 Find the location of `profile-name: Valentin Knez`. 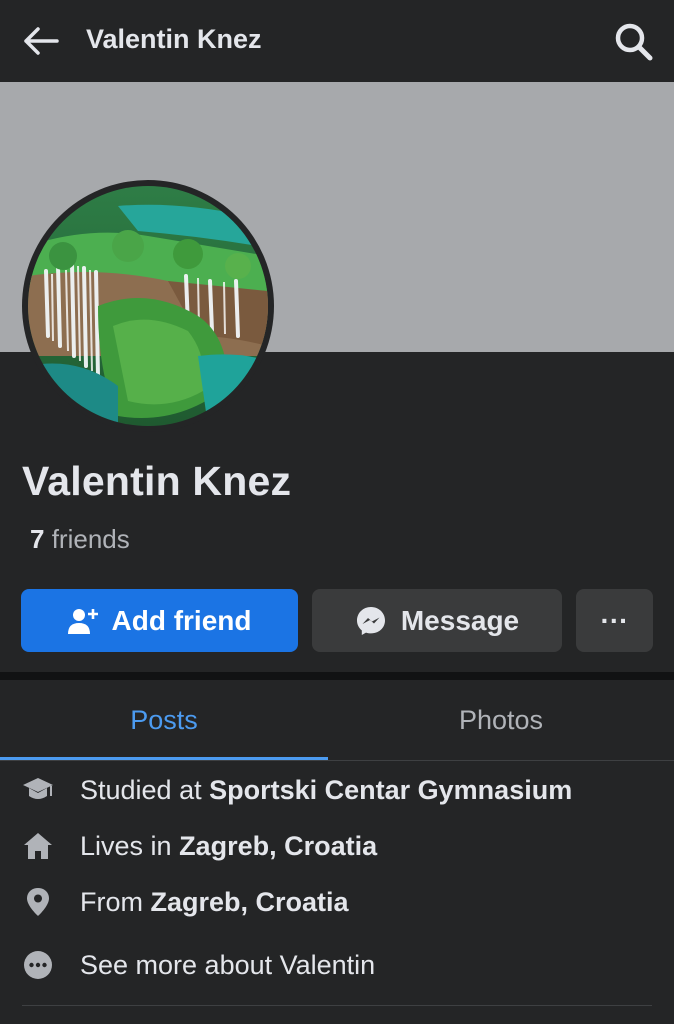

profile-name: Valentin Knez is located at coordinates (157, 481).